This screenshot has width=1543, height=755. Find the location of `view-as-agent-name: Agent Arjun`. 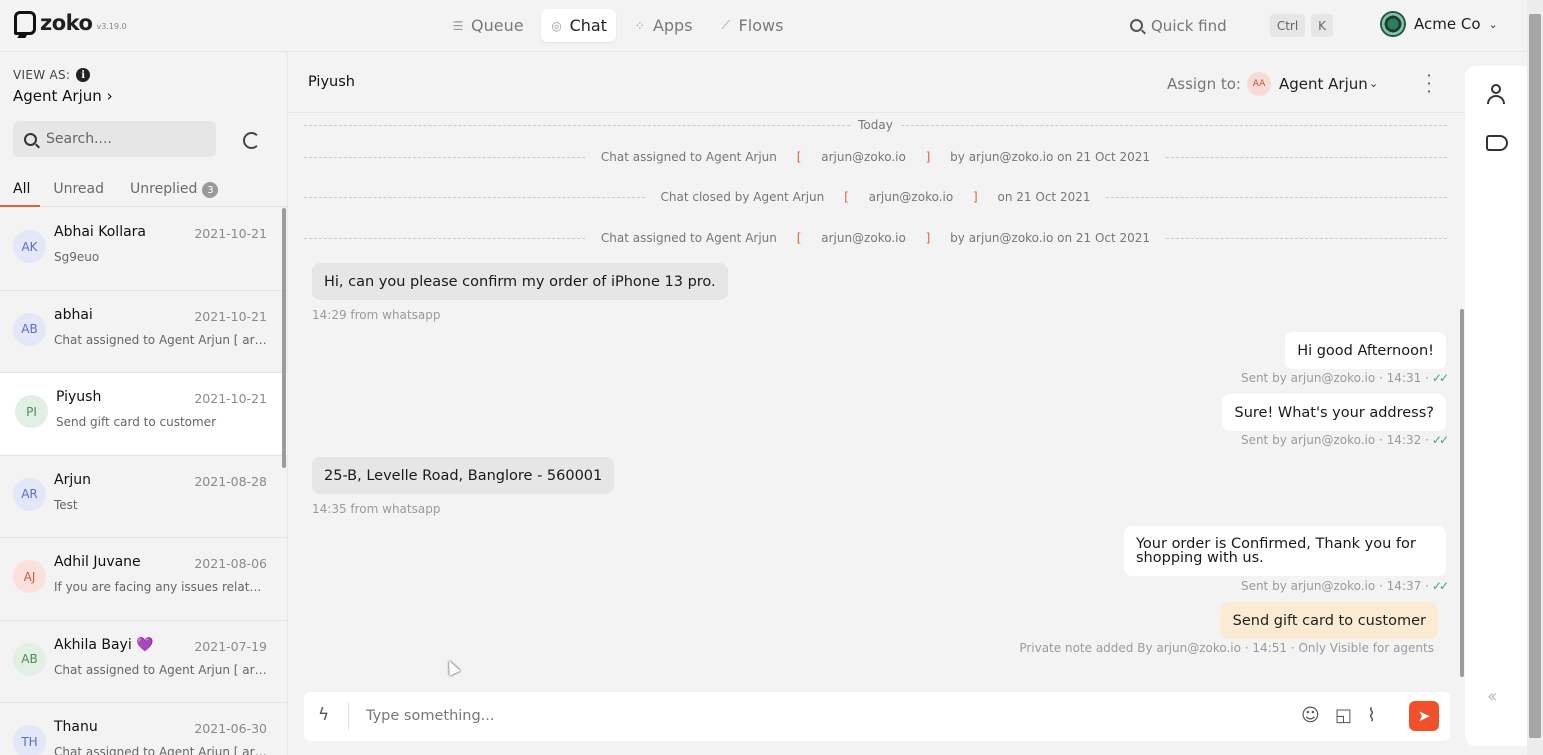

view-as-agent-name: Agent Arjun is located at coordinates (57, 96).